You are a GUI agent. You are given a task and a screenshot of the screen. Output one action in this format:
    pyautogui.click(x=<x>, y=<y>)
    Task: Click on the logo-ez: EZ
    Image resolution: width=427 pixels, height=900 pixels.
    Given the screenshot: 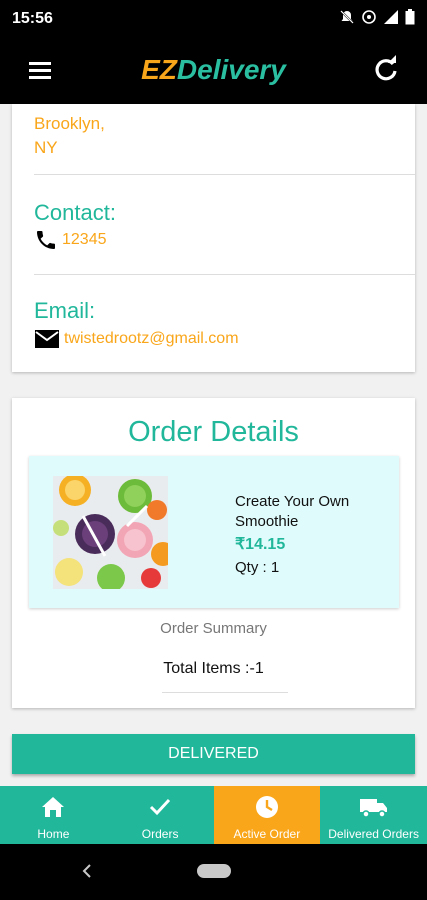 What is the action you would take?
    pyautogui.click(x=159, y=69)
    